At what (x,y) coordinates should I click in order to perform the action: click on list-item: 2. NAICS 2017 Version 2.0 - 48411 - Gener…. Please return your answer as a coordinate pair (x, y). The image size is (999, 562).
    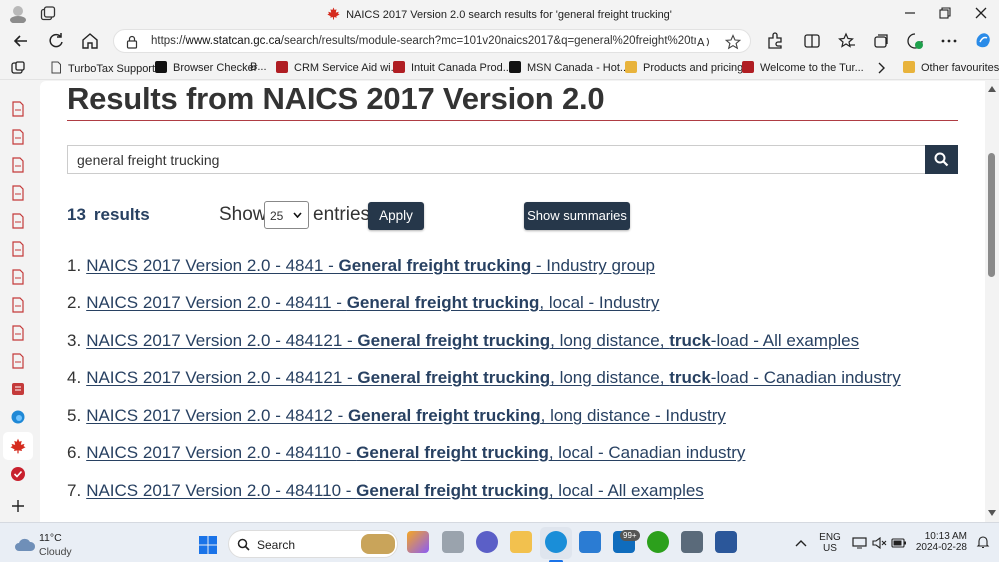
    Looking at the image, I should click on (363, 303).